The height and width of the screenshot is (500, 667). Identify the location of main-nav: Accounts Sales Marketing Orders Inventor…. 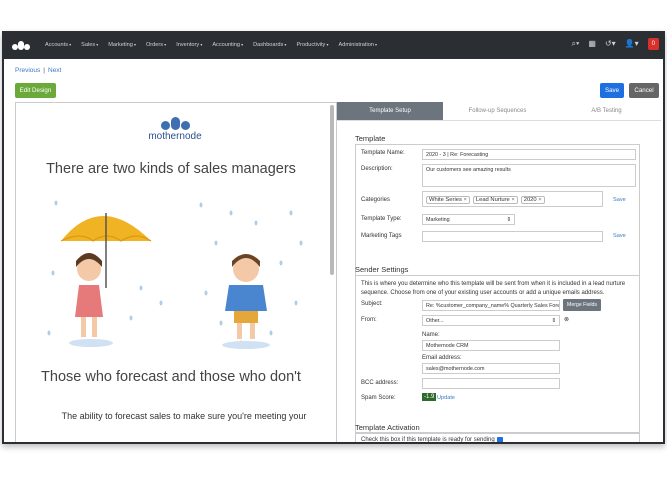
(211, 45).